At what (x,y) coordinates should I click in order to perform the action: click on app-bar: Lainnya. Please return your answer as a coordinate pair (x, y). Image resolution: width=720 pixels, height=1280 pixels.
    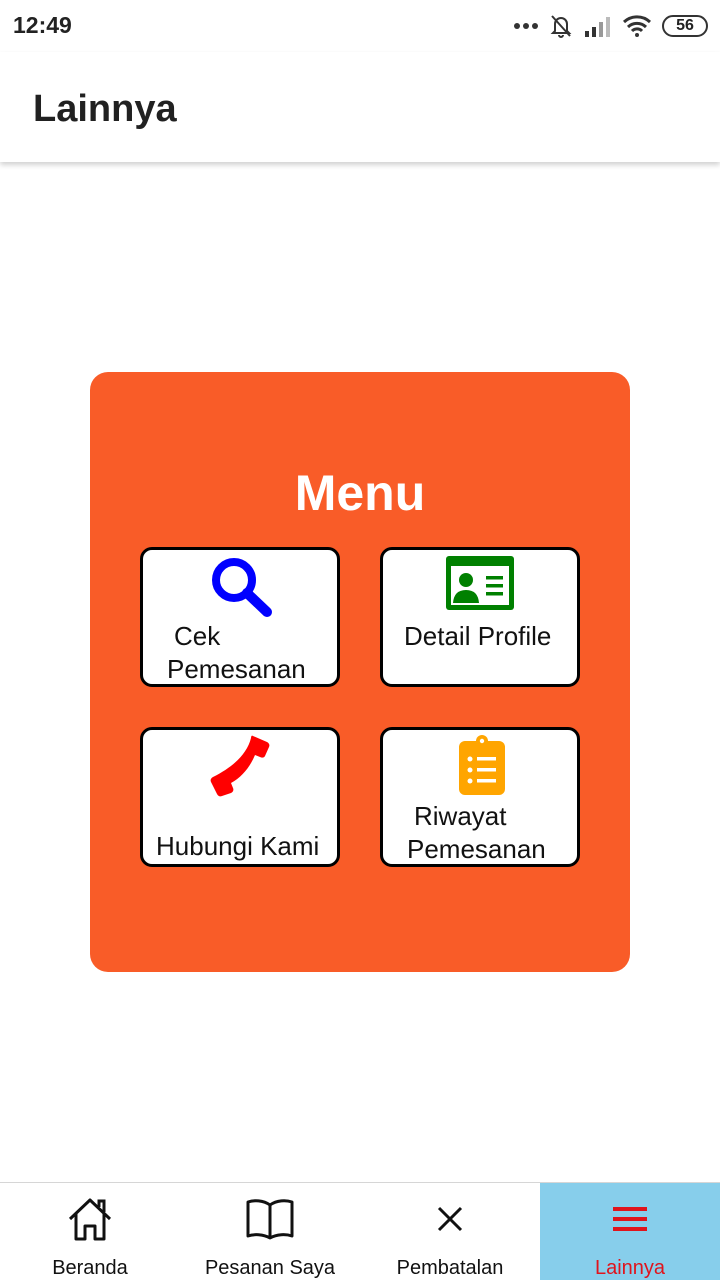
    Looking at the image, I should click on (360, 107).